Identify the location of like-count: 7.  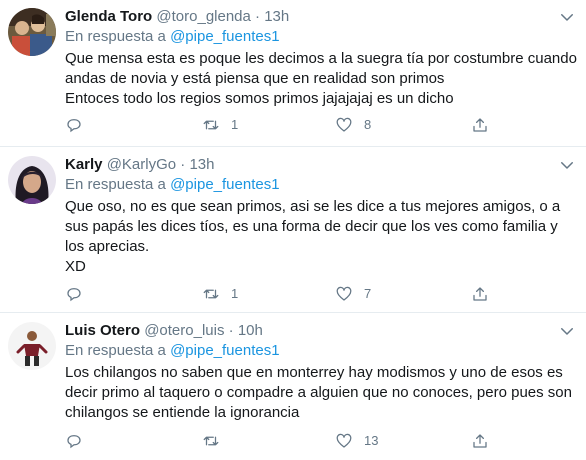
(368, 293).